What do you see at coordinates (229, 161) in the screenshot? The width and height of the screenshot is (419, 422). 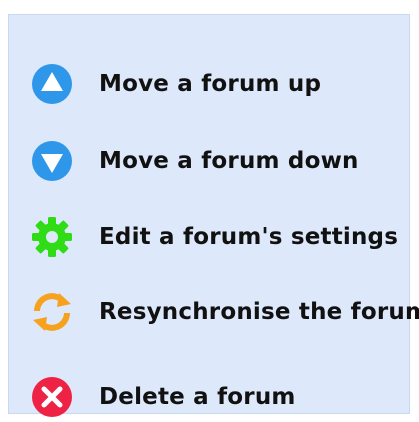 I see `move-forum-down-label: Move a forum down` at bounding box center [229, 161].